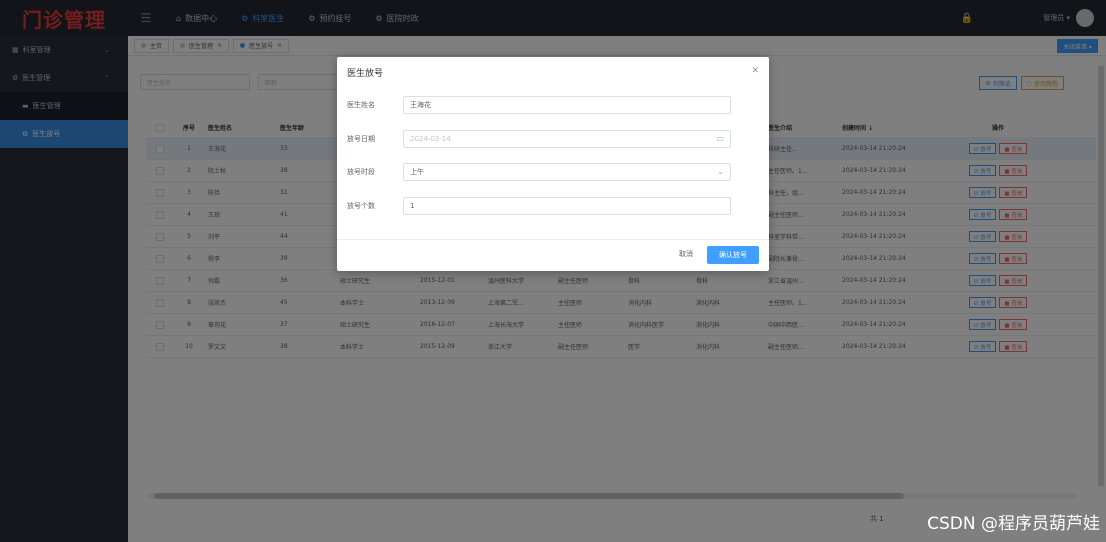 The height and width of the screenshot is (542, 1106). What do you see at coordinates (686, 254) in the screenshot?
I see `cancel-button: 取消` at bounding box center [686, 254].